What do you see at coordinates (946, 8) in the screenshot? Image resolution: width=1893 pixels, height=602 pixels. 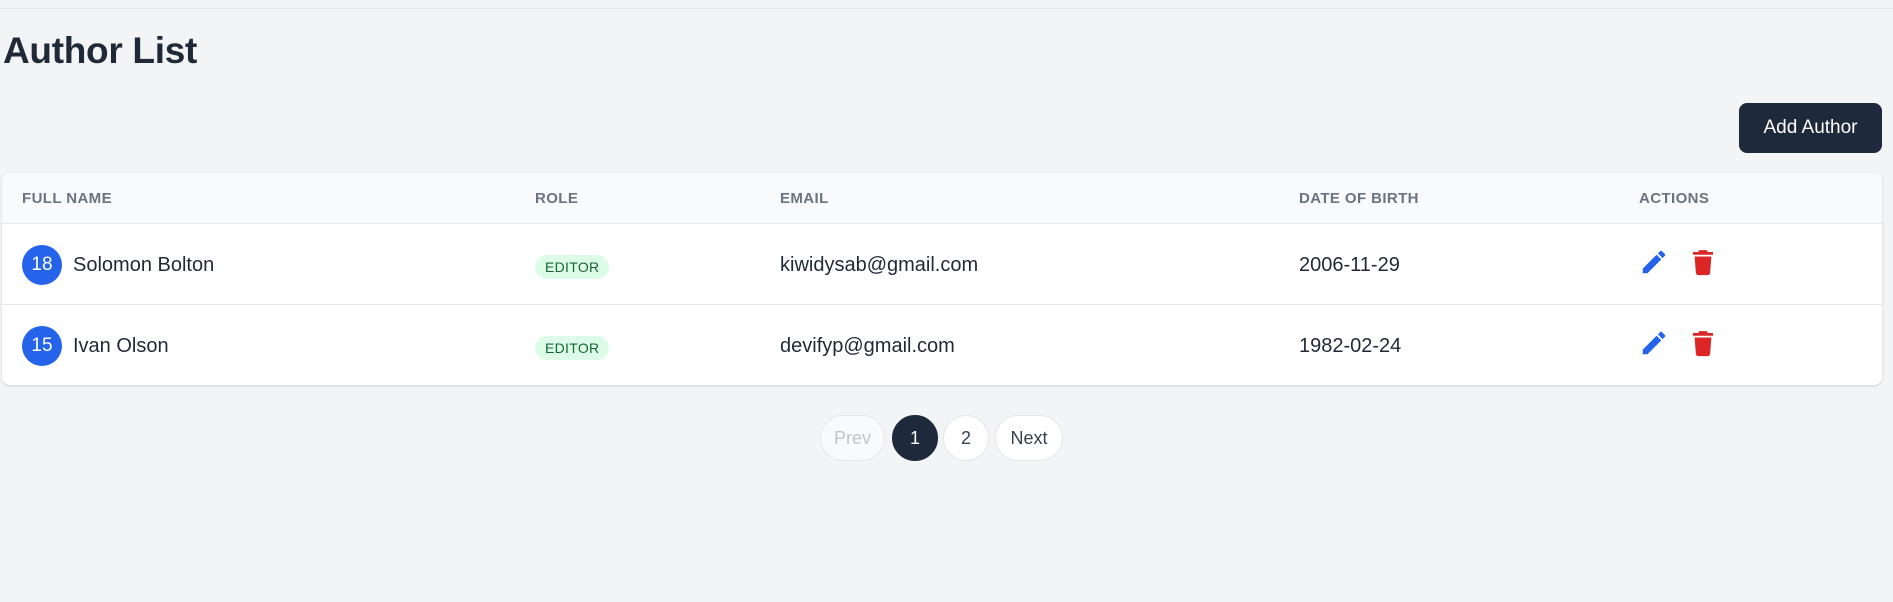 I see `top-divider` at bounding box center [946, 8].